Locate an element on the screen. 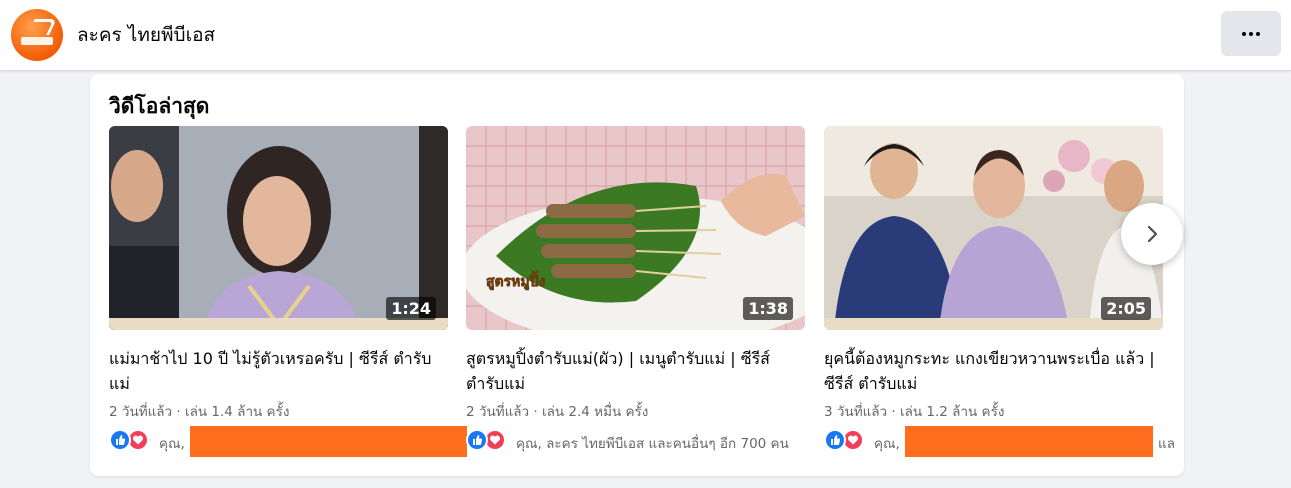 This screenshot has height=488, width=1291. more-options-button is located at coordinates (1251, 33).